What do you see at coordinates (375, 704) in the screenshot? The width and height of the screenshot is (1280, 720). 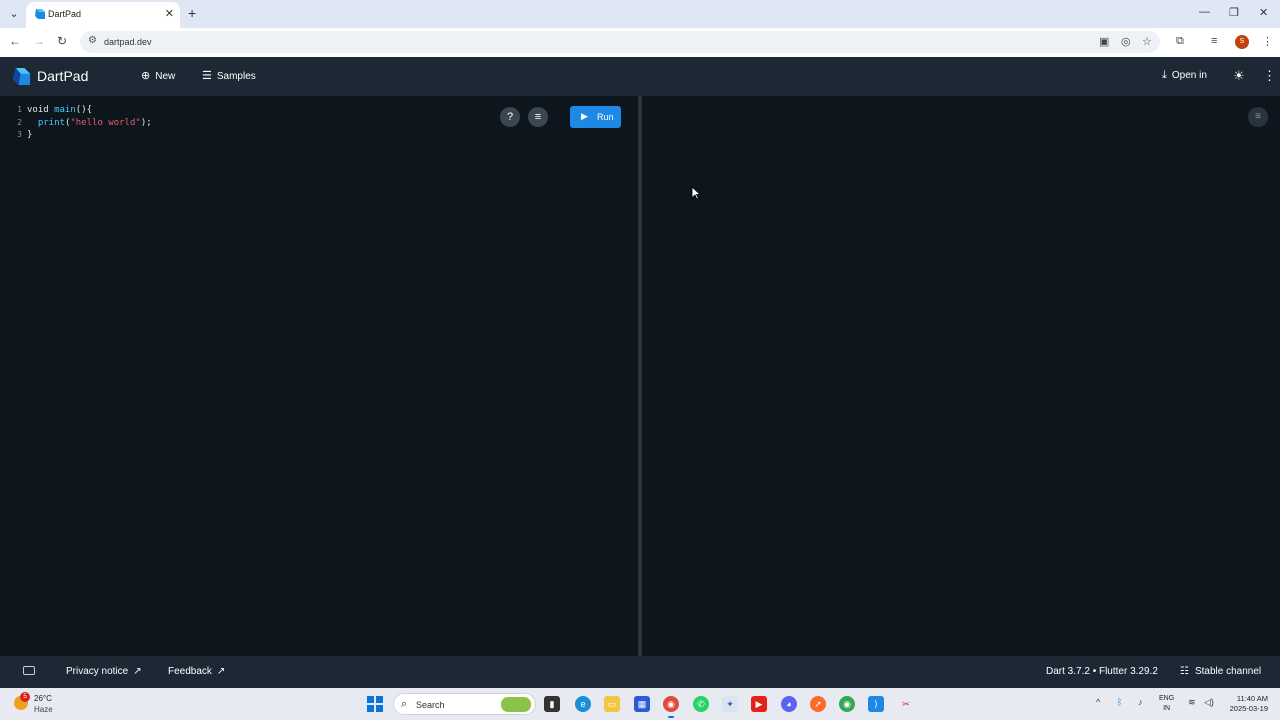 I see `windows-start-icon` at bounding box center [375, 704].